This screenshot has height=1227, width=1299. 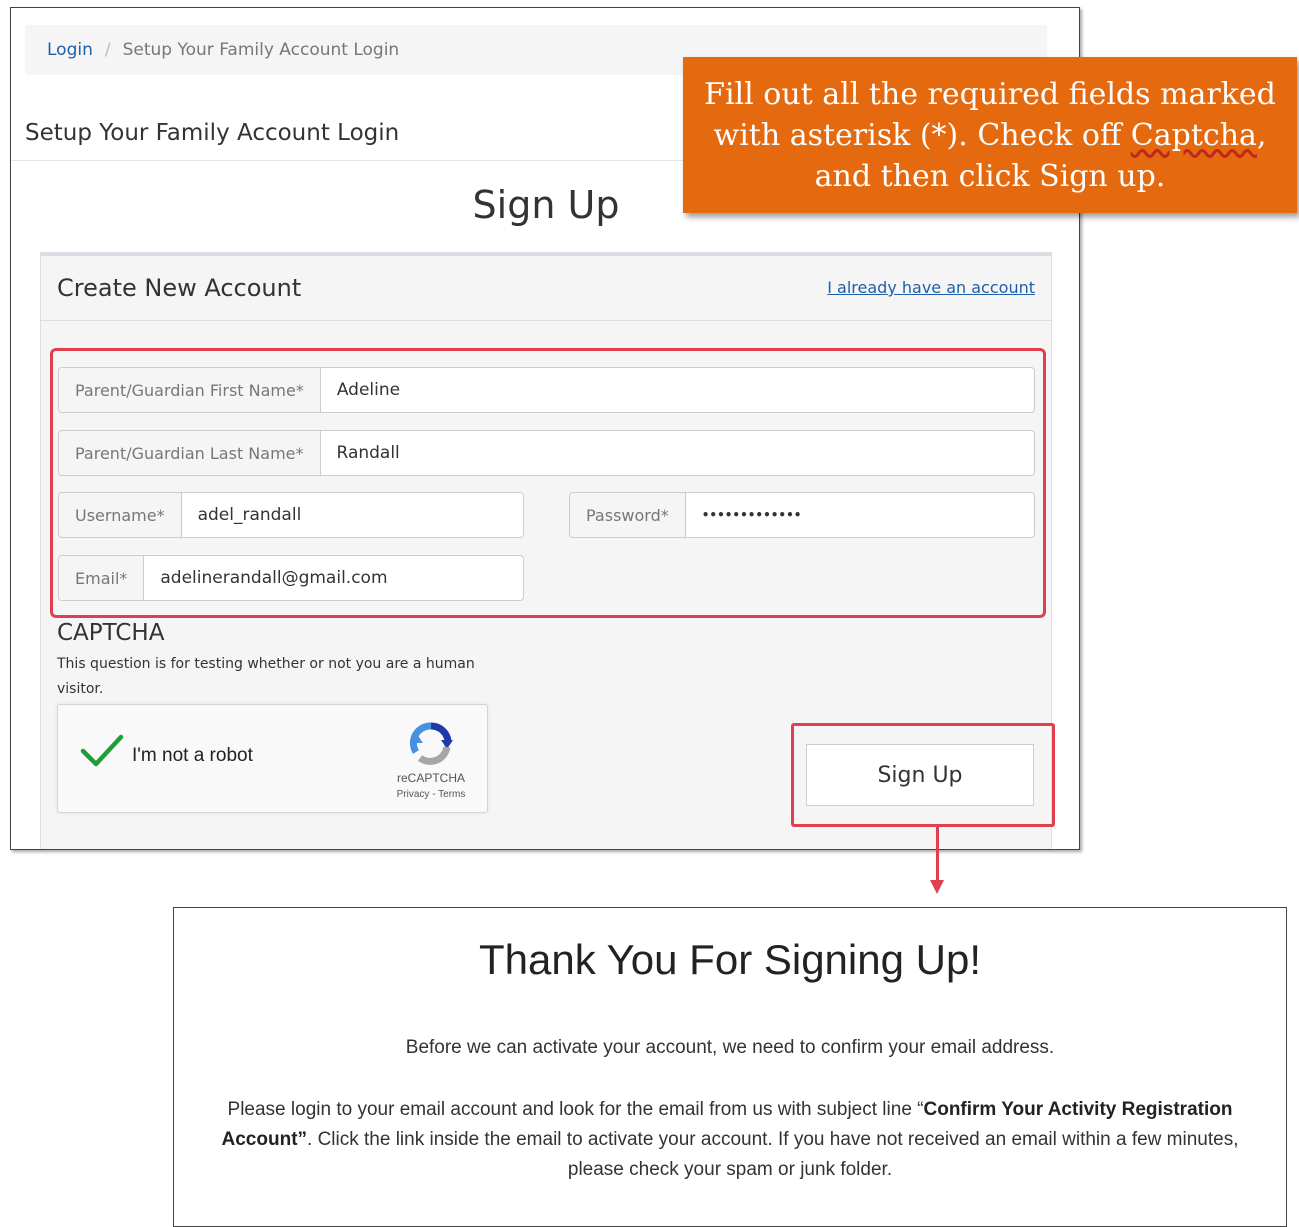 What do you see at coordinates (431, 745) in the screenshot?
I see `recaptcha-logo-icon` at bounding box center [431, 745].